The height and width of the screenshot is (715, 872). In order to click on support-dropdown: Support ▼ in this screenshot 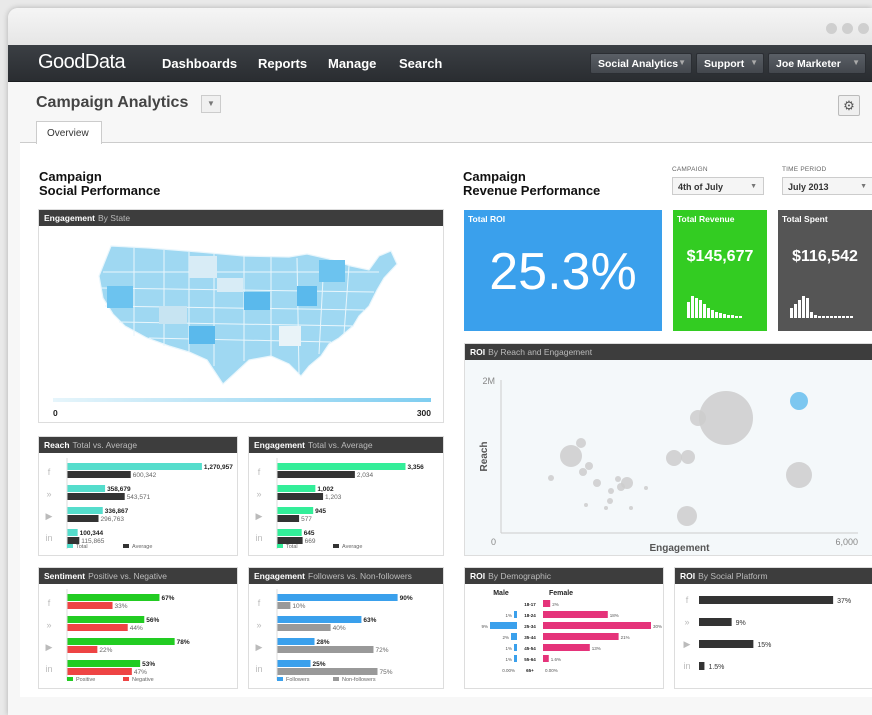, I will do `click(730, 63)`.